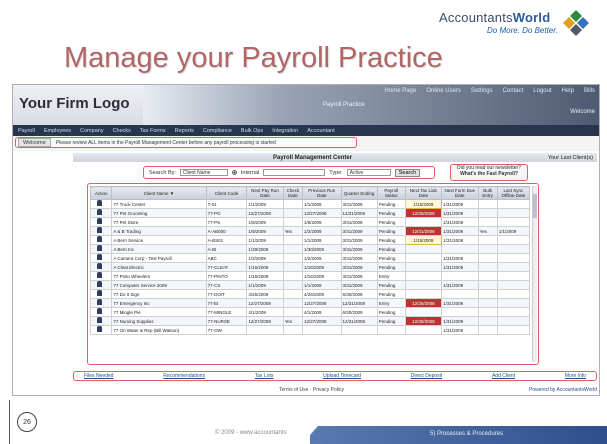 The height and width of the screenshot is (444, 607). What do you see at coordinates (159, 249) in the screenshot?
I see `table-cell: A Bern Inc` at bounding box center [159, 249].